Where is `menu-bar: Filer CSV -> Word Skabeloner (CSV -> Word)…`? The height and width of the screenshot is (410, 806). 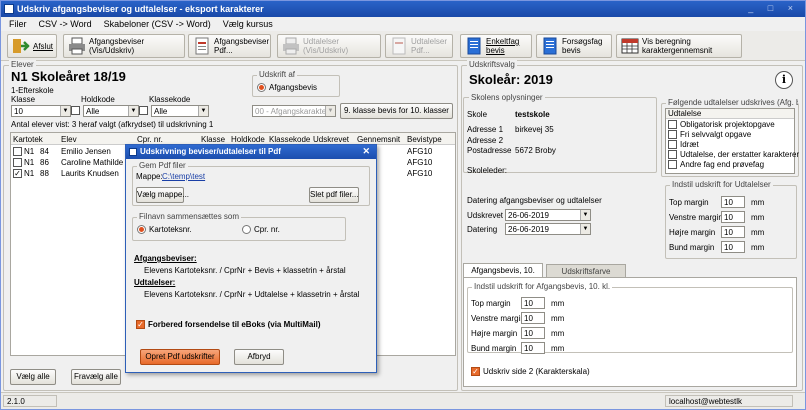
menu-bar: Filer CSV -> Word Skabeloner (CSV -> Word)… is located at coordinates (403, 24).